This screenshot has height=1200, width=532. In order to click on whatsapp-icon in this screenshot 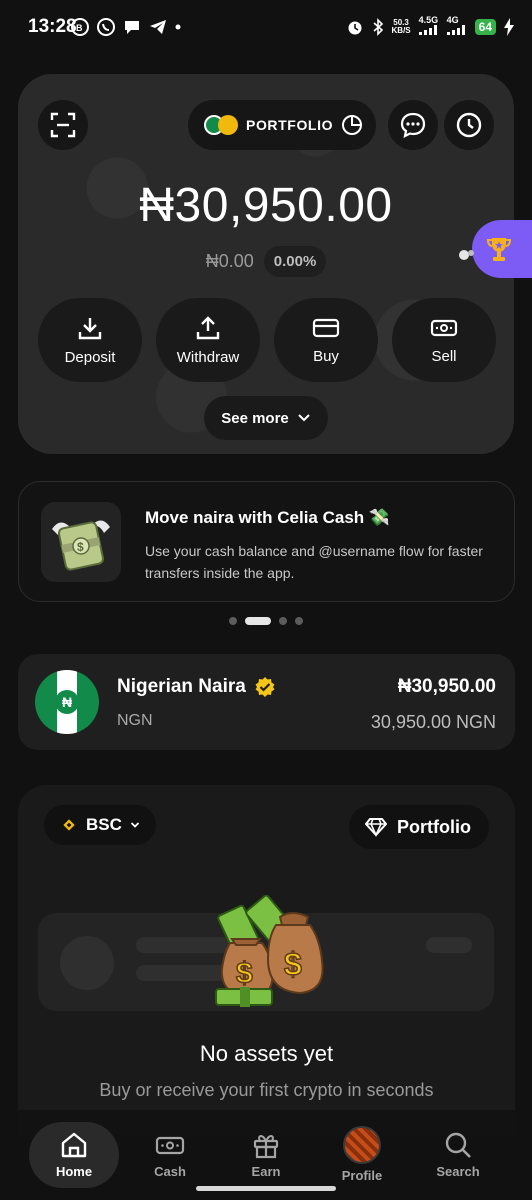, I will do `click(106, 27)`.